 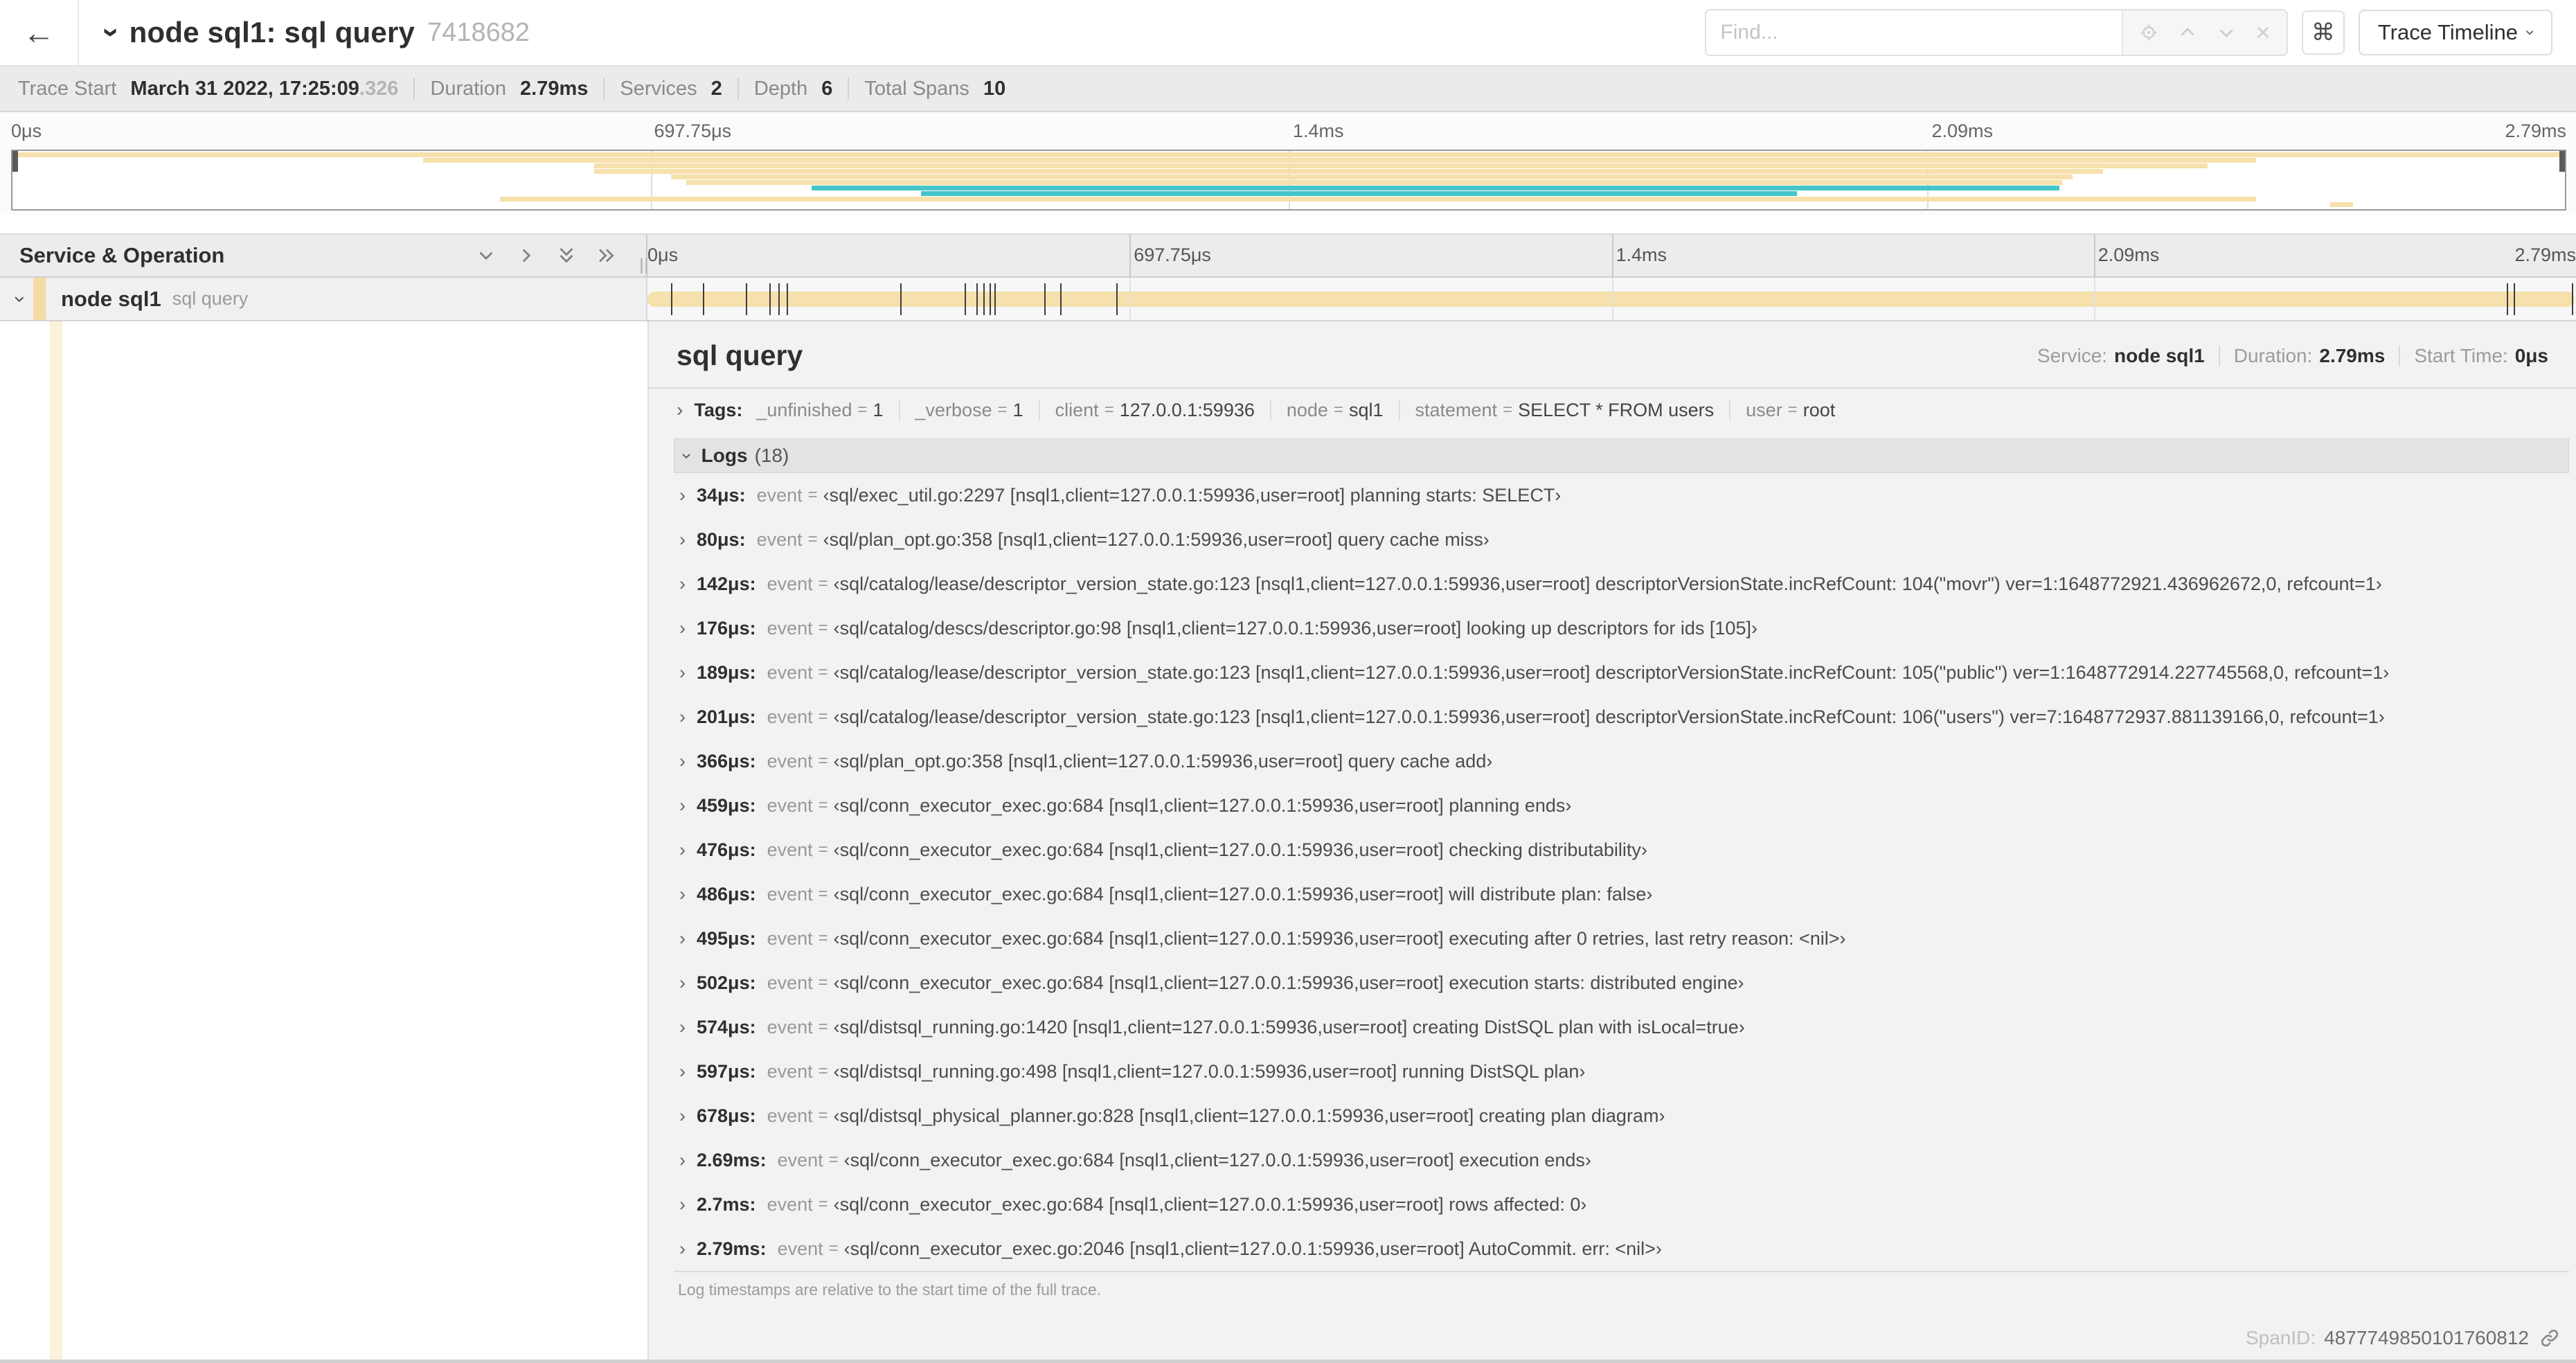 I want to click on find-box: ✕, so click(x=1996, y=33).